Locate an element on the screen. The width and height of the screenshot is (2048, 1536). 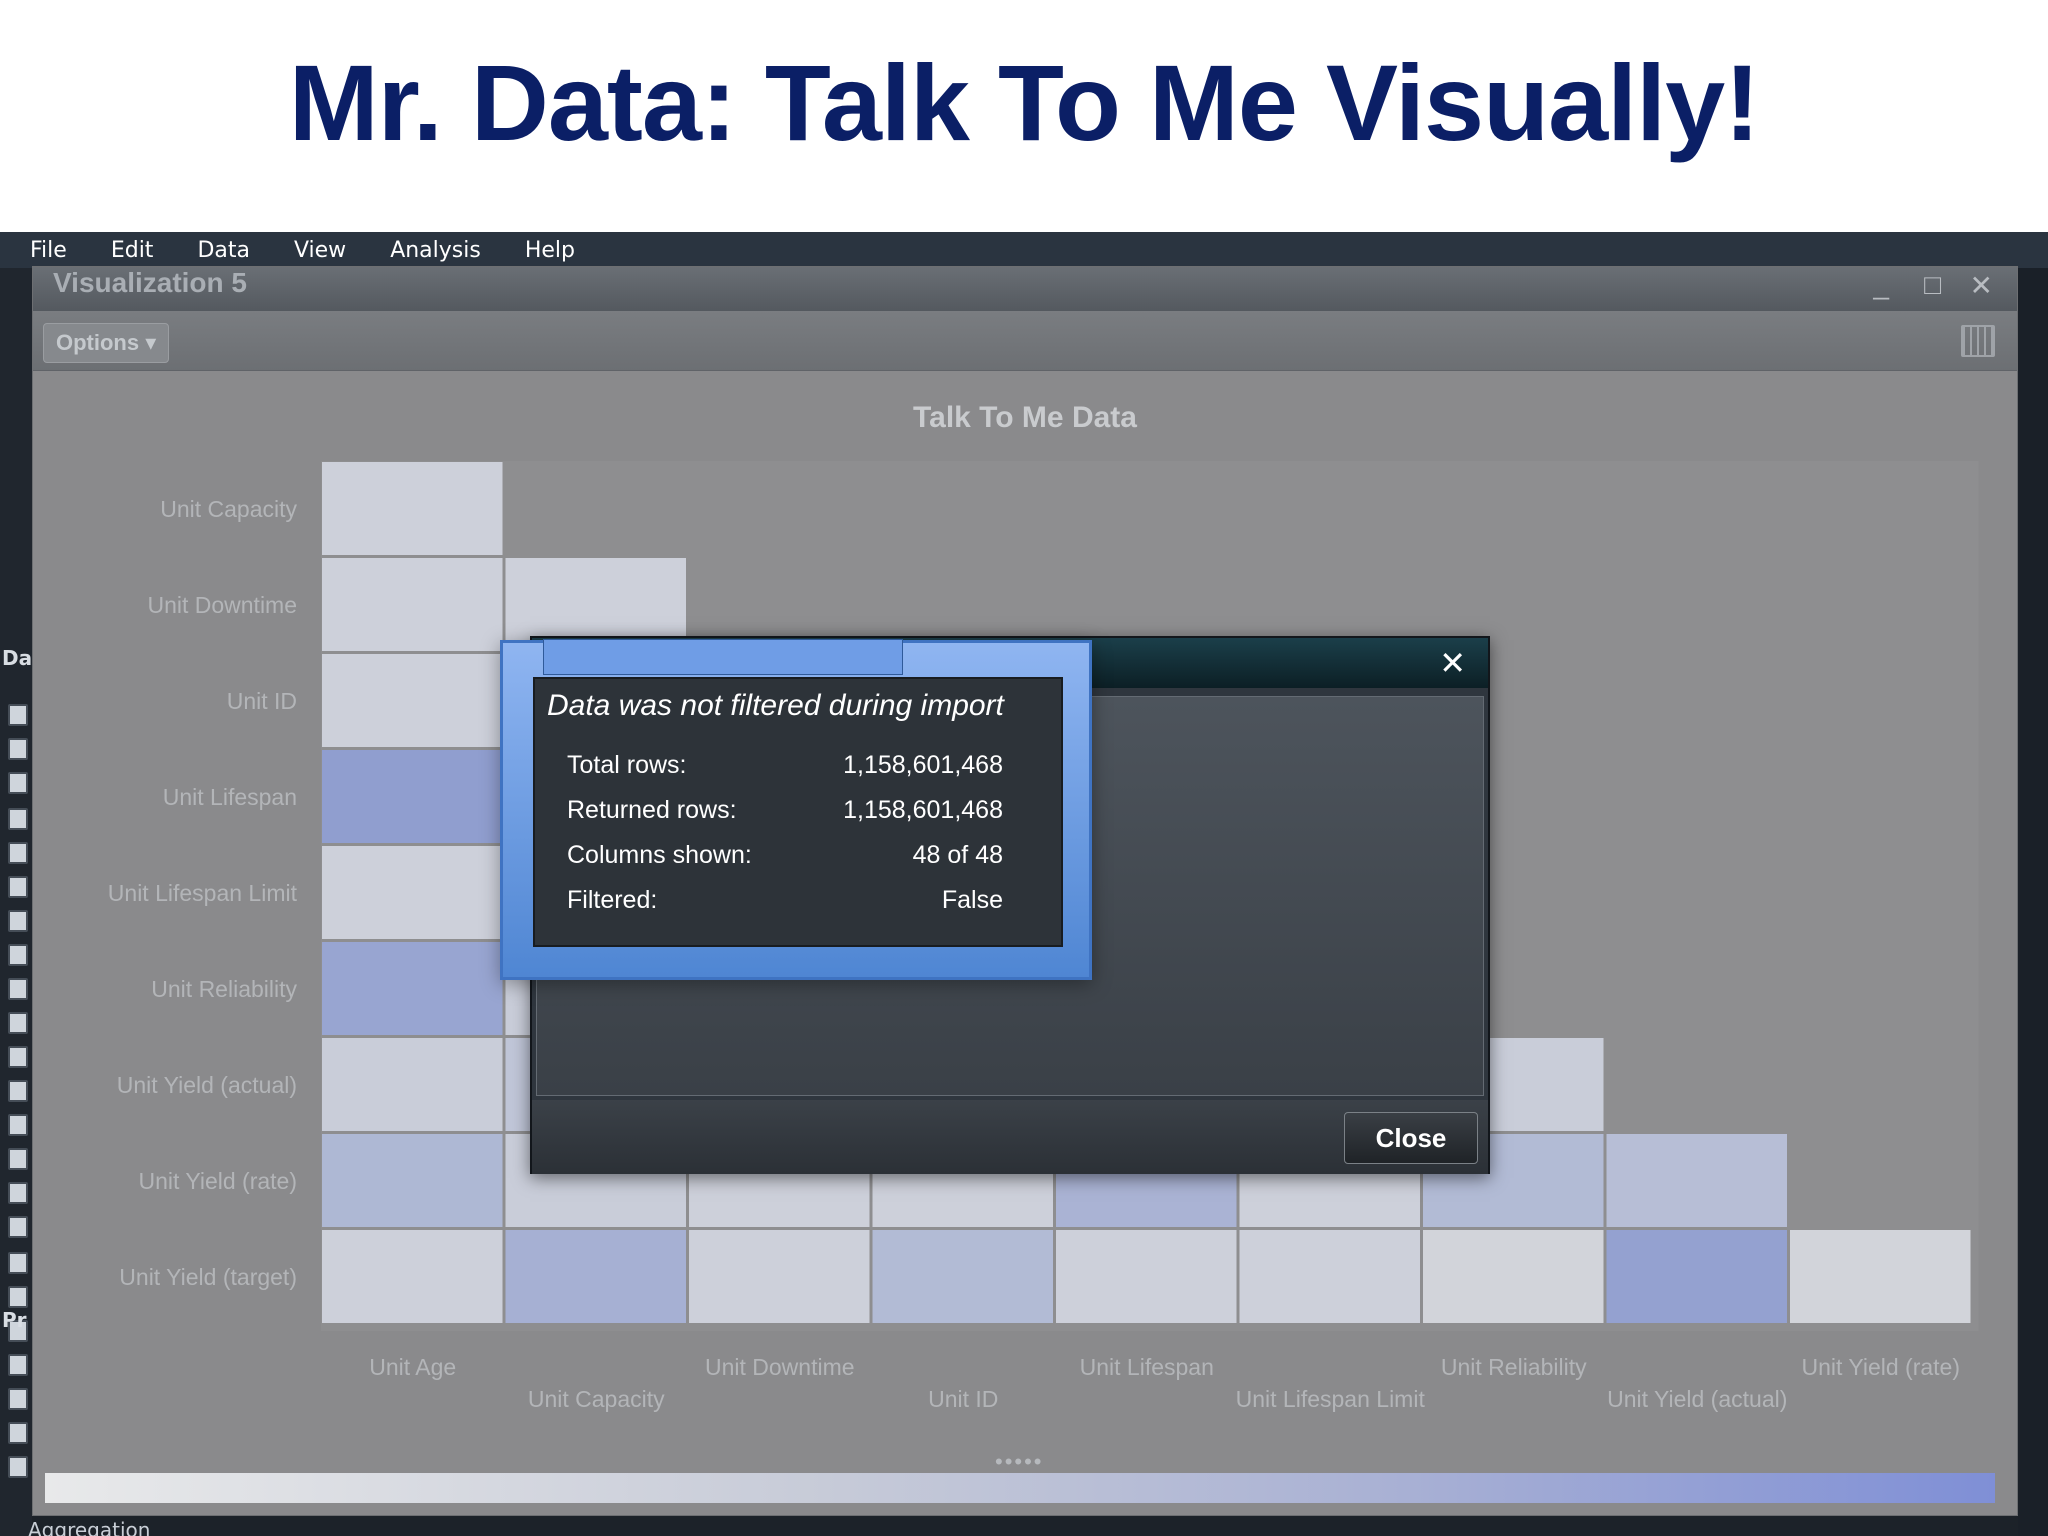
menu-data: Data is located at coordinates (223, 250).